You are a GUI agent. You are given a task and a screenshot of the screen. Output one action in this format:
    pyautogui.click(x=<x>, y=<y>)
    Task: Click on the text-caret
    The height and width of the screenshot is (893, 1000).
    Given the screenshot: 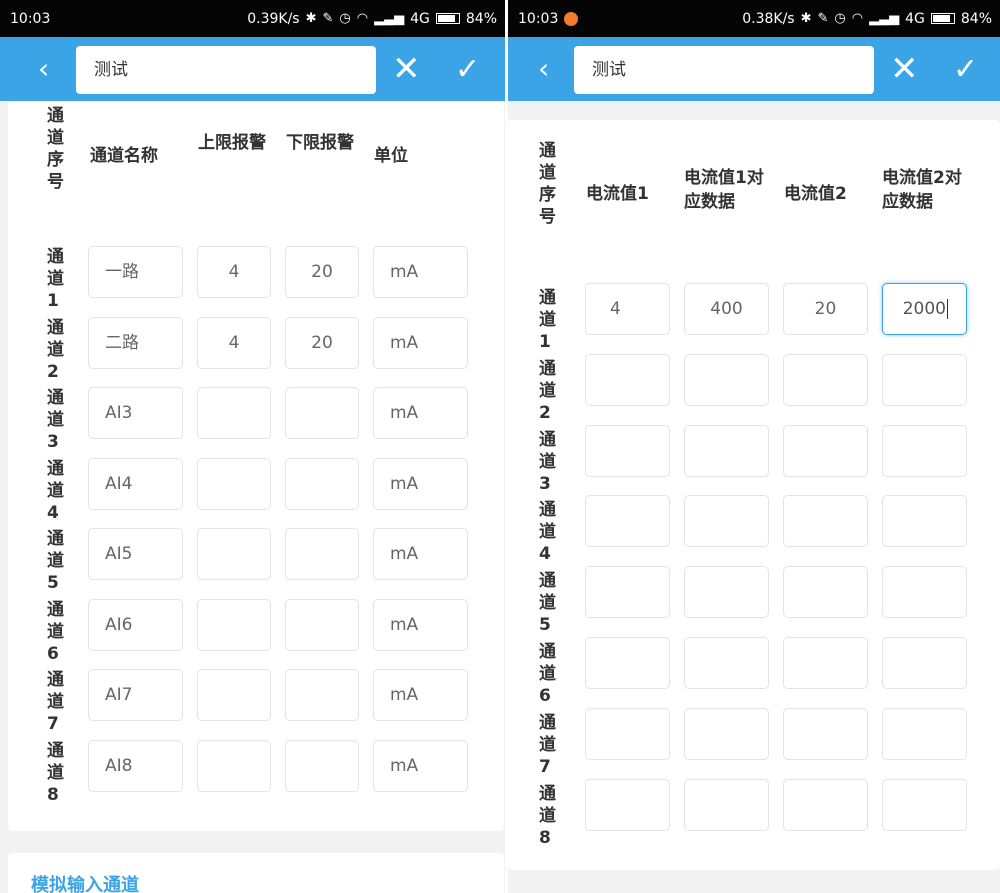 What is the action you would take?
    pyautogui.click(x=947, y=309)
    